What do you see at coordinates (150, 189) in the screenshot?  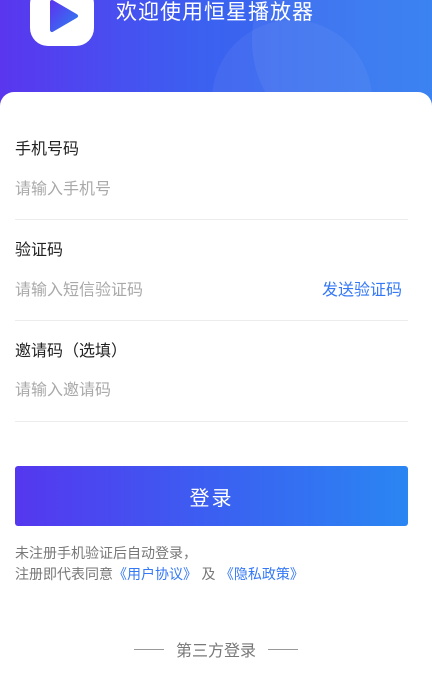 I see `phone-input` at bounding box center [150, 189].